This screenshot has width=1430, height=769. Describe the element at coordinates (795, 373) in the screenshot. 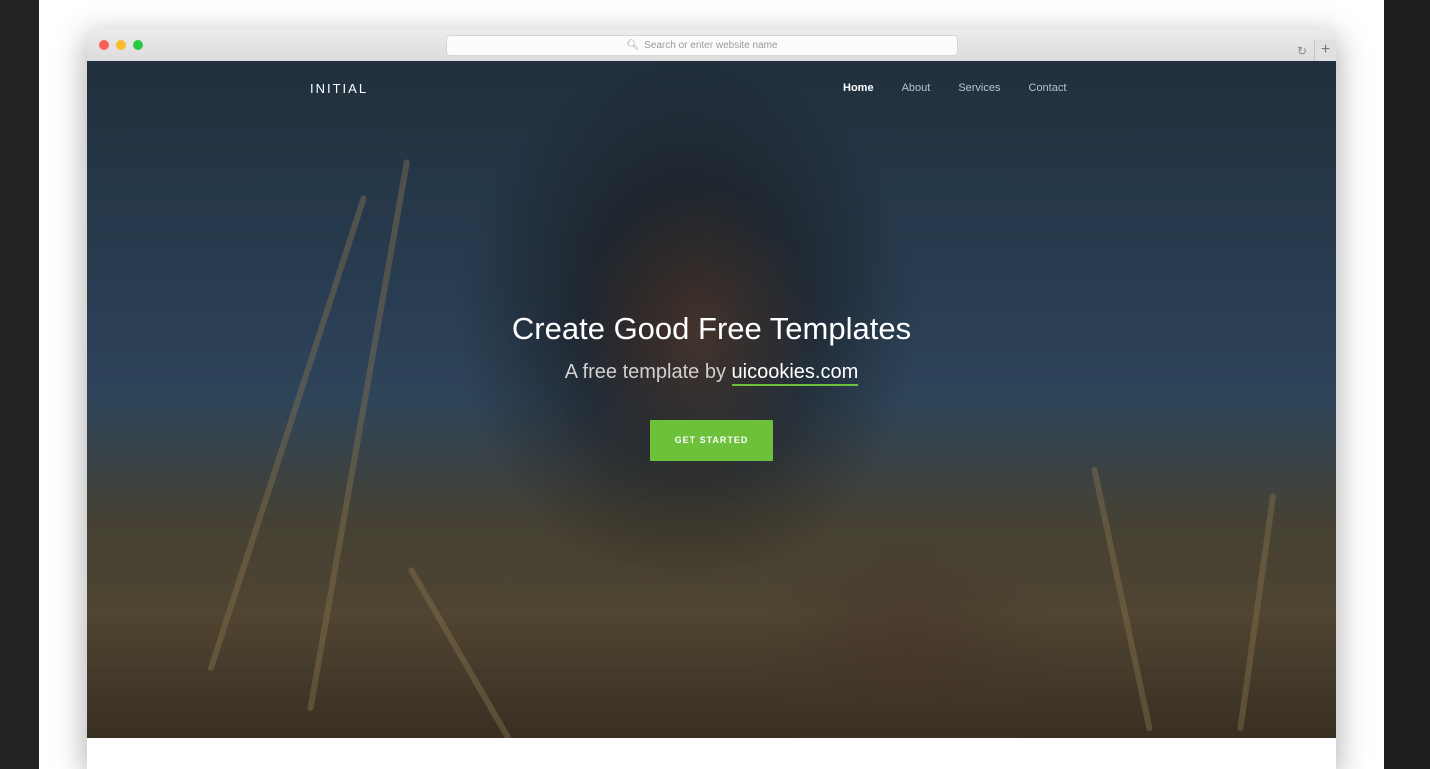

I see `uicookies-link: uicookies.com` at that location.